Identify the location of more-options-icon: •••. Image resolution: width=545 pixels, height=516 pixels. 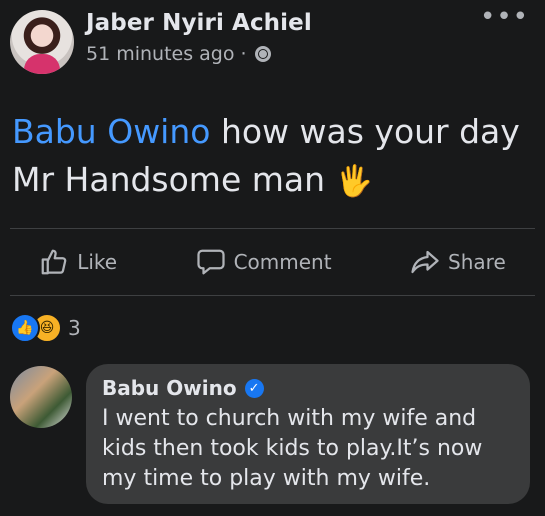
(504, 17).